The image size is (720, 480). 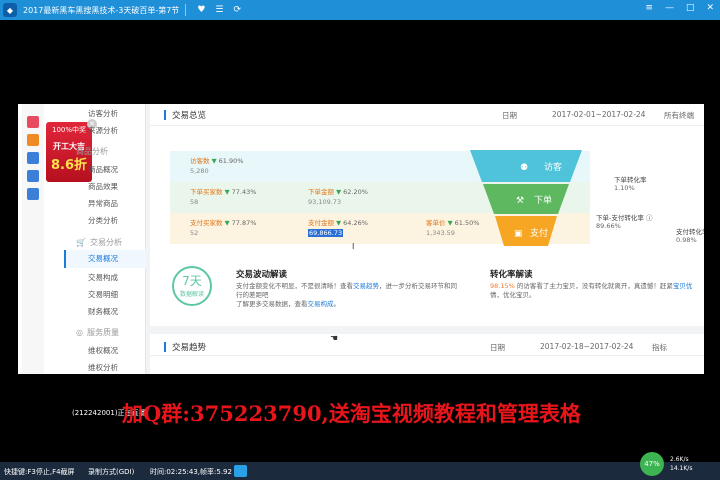 I want to click on terminal-select: 所有终端, so click(x=679, y=115).